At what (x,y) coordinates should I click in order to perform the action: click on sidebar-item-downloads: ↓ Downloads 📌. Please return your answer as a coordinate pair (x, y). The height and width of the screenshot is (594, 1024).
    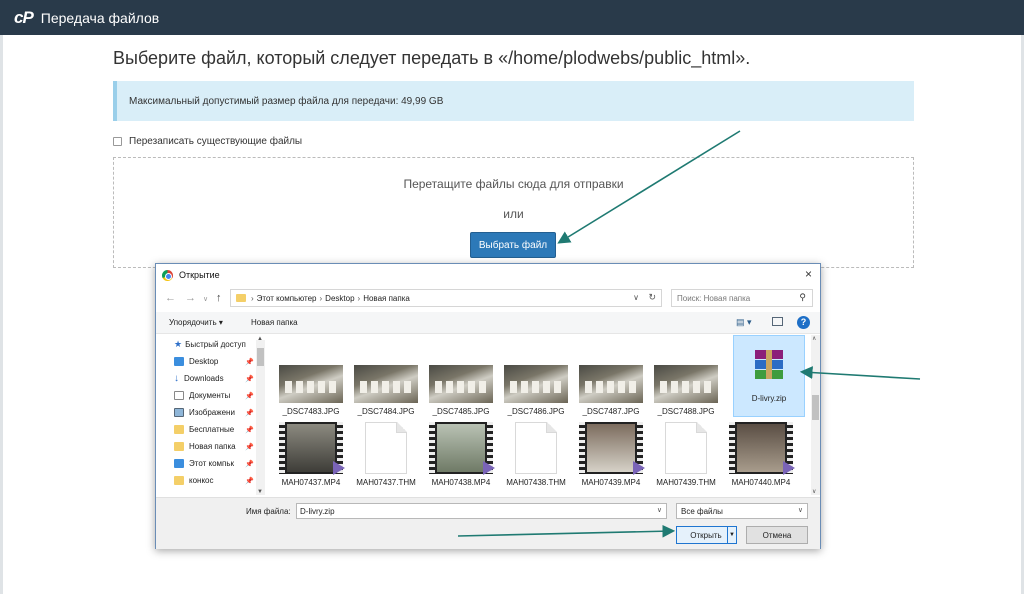
    Looking at the image, I should click on (216, 378).